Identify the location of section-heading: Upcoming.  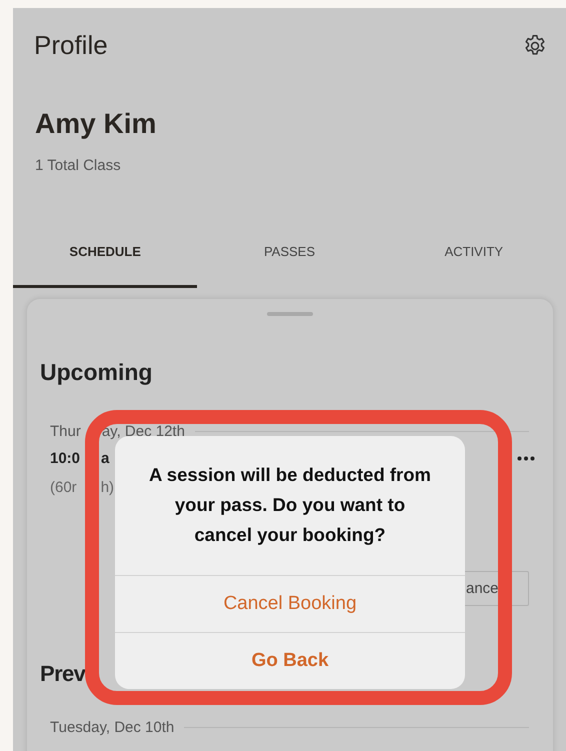
(97, 372).